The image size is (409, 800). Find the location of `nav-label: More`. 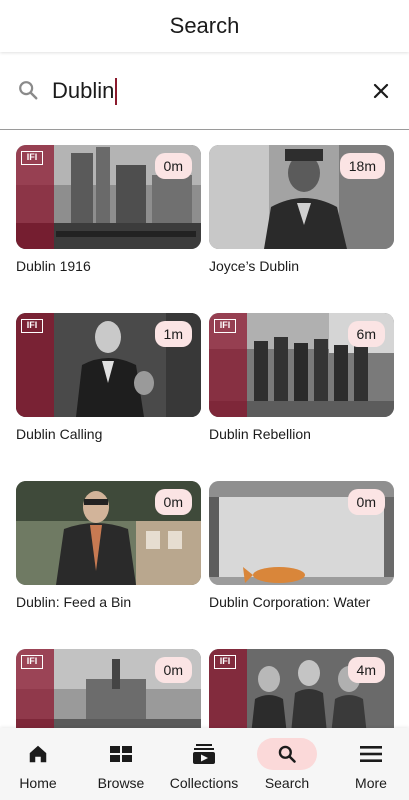

nav-label: More is located at coordinates (371, 783).